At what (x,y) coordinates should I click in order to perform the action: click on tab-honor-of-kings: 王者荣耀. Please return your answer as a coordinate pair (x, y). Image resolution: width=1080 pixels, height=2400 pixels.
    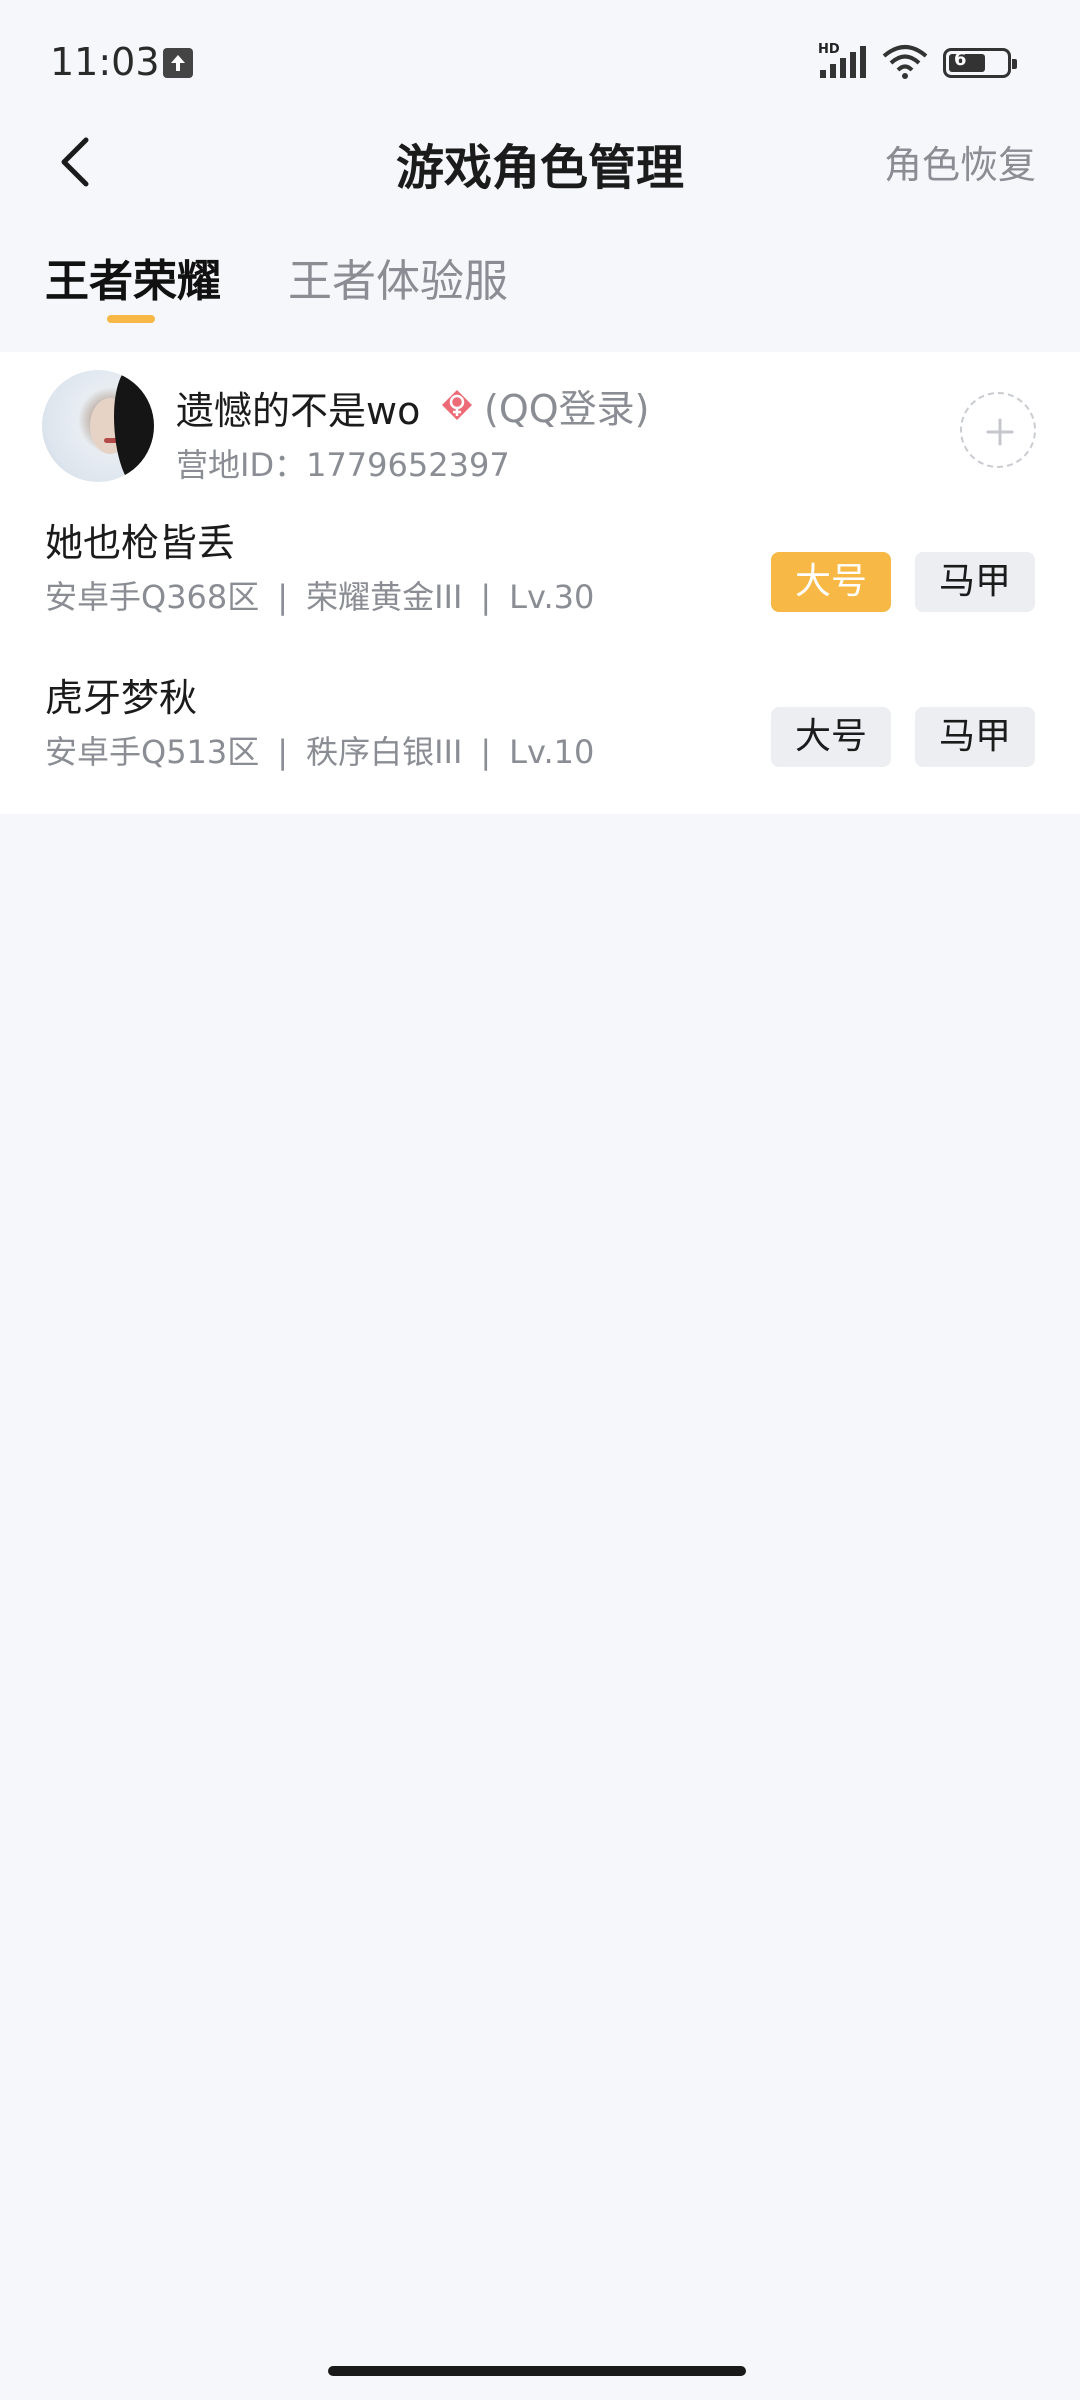
    Looking at the image, I should click on (133, 277).